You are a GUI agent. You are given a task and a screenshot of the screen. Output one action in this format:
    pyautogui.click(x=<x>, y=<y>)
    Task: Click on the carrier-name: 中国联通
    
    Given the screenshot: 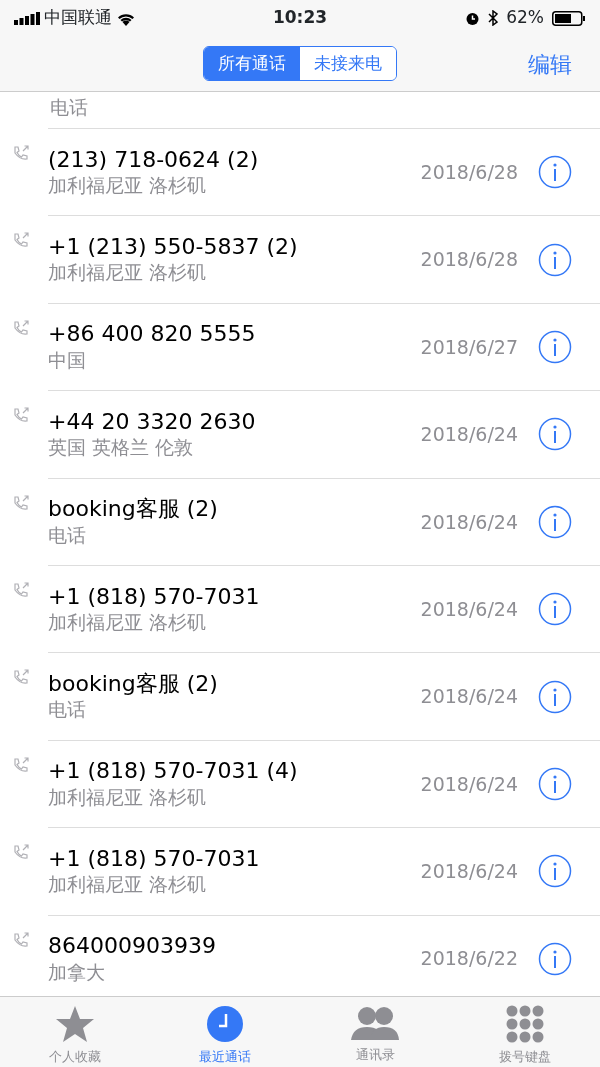 What is the action you would take?
    pyautogui.click(x=78, y=18)
    